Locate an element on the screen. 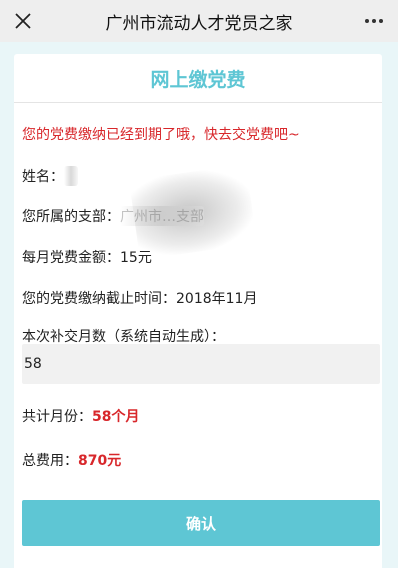  total-fee-label: 总费用： is located at coordinates (50, 461).